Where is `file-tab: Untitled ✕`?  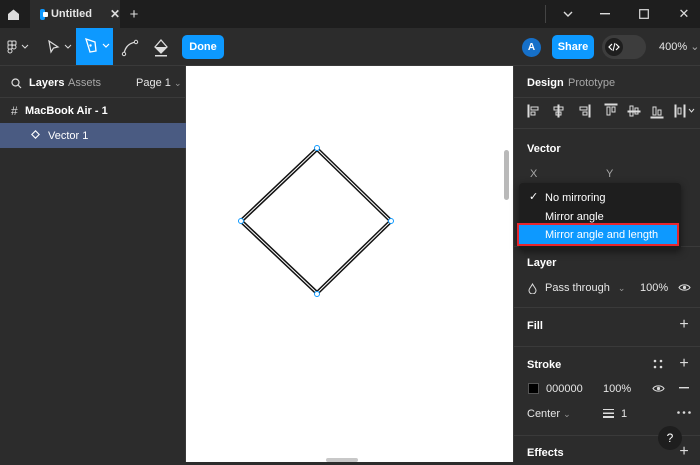
file-tab: Untitled ✕ is located at coordinates (75, 14).